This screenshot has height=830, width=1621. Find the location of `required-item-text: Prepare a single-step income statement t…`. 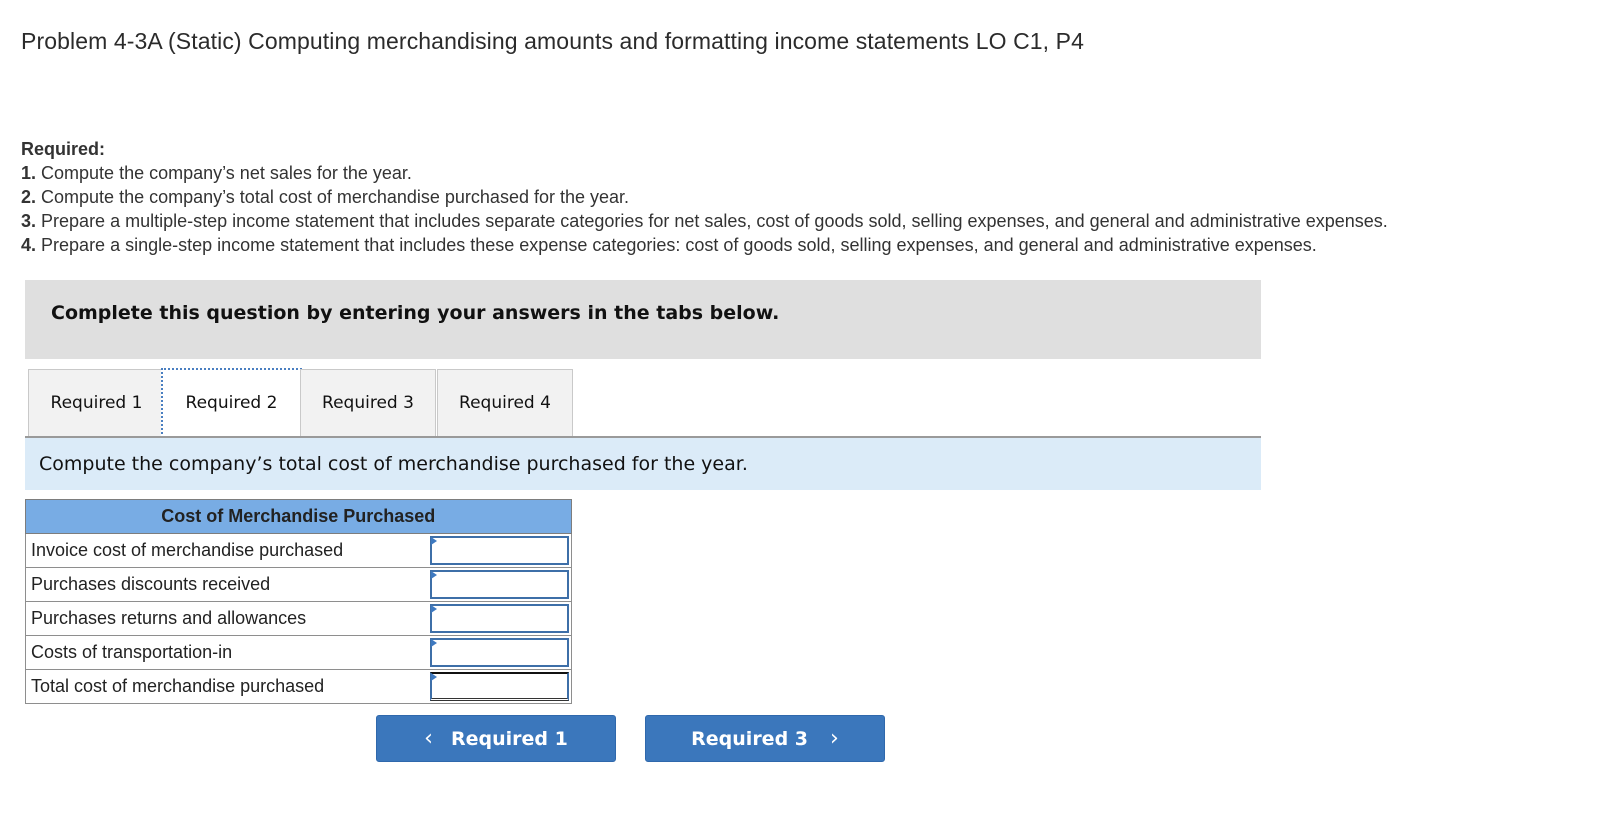

required-item-text: Prepare a single-step income statement t… is located at coordinates (679, 245).